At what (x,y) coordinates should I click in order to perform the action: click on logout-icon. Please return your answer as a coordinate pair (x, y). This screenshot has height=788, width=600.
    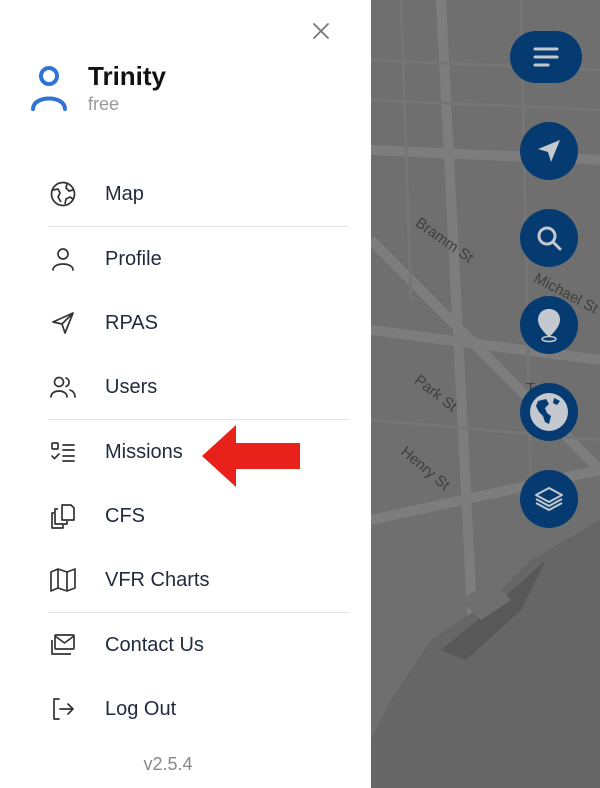
    Looking at the image, I should click on (63, 709).